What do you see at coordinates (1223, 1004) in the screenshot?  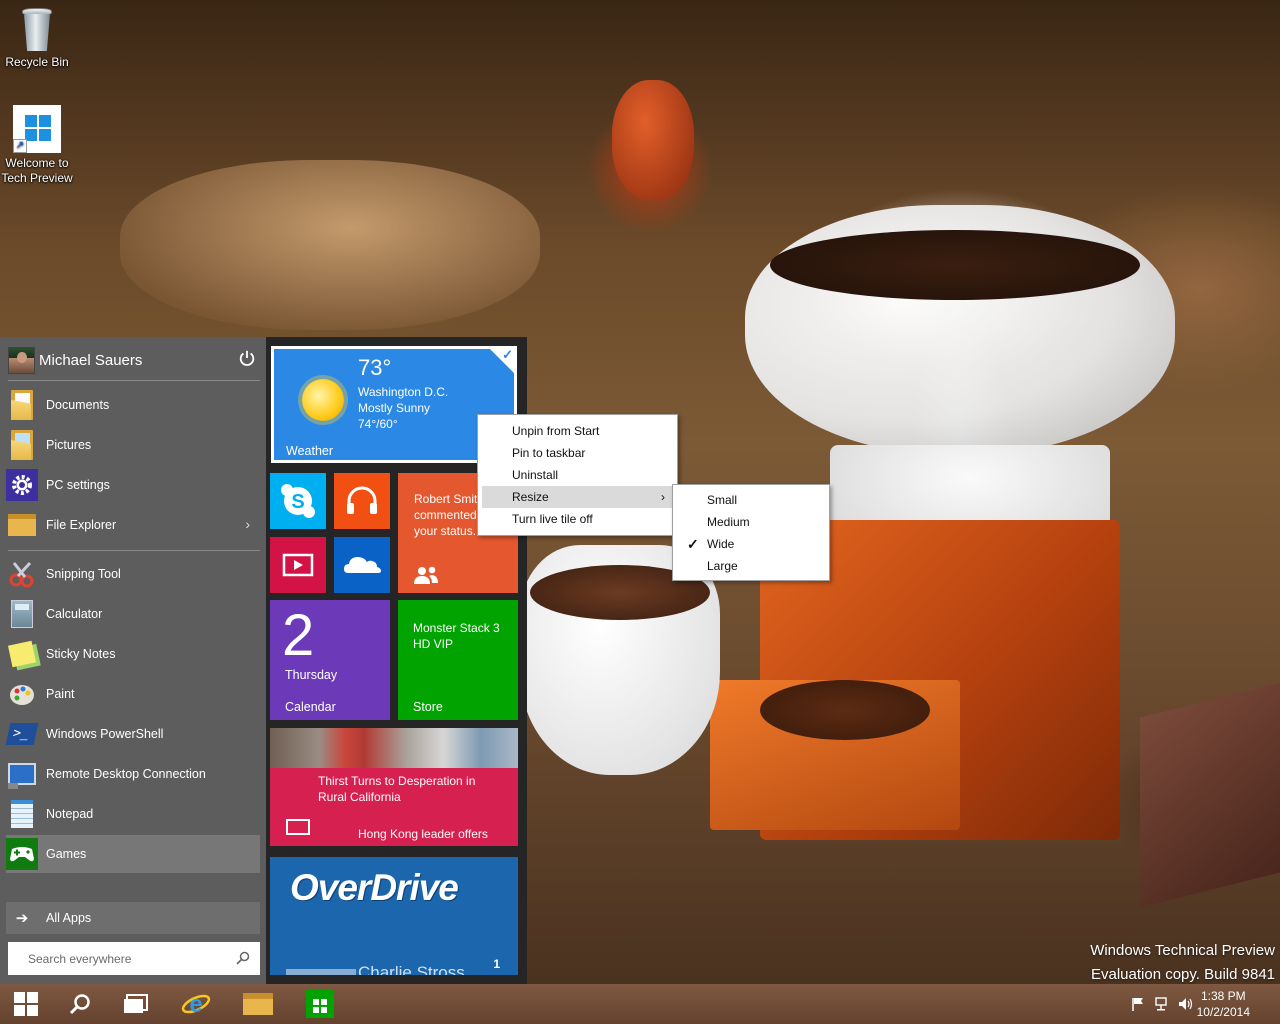 I see `taskbar-clock: 1:38 PM 10/2/2014` at bounding box center [1223, 1004].